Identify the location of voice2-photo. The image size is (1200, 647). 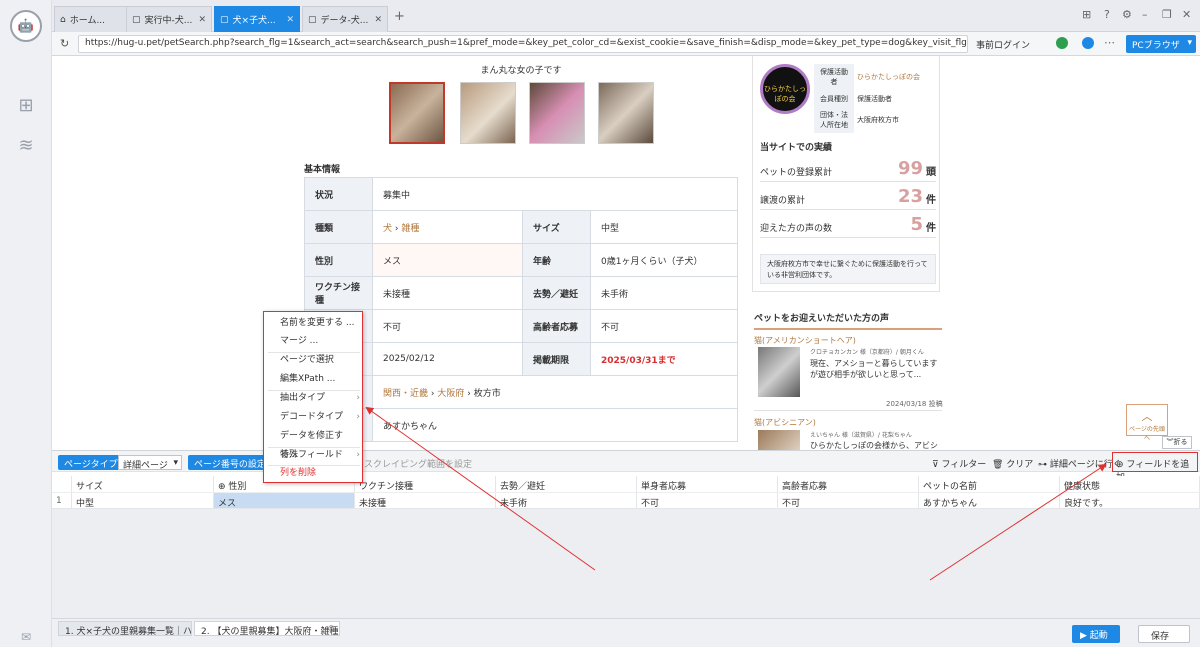
(779, 440).